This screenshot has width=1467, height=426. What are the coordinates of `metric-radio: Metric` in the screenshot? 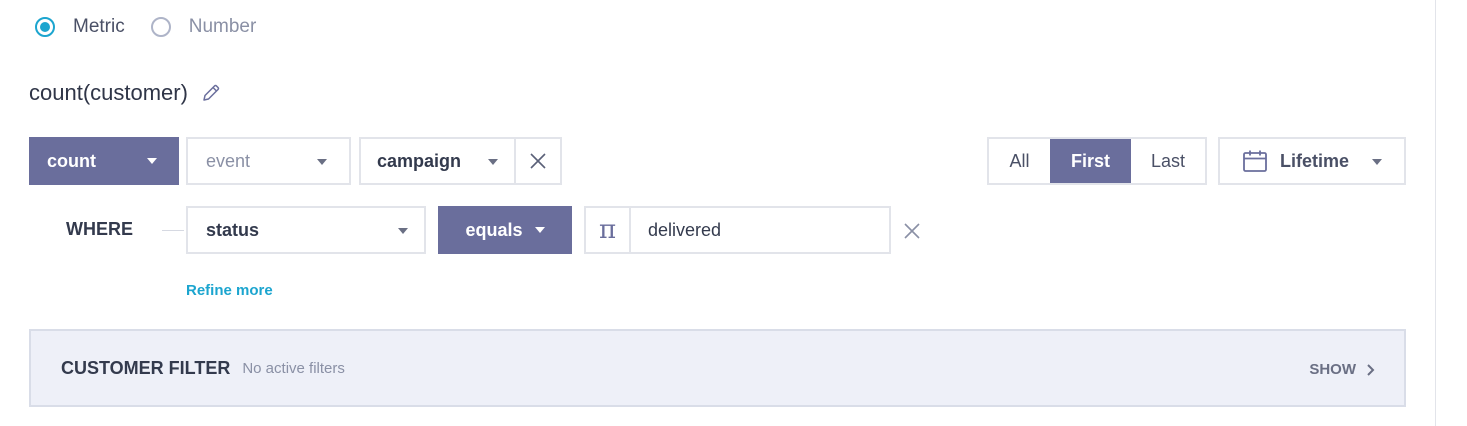 It's located at (80, 27).